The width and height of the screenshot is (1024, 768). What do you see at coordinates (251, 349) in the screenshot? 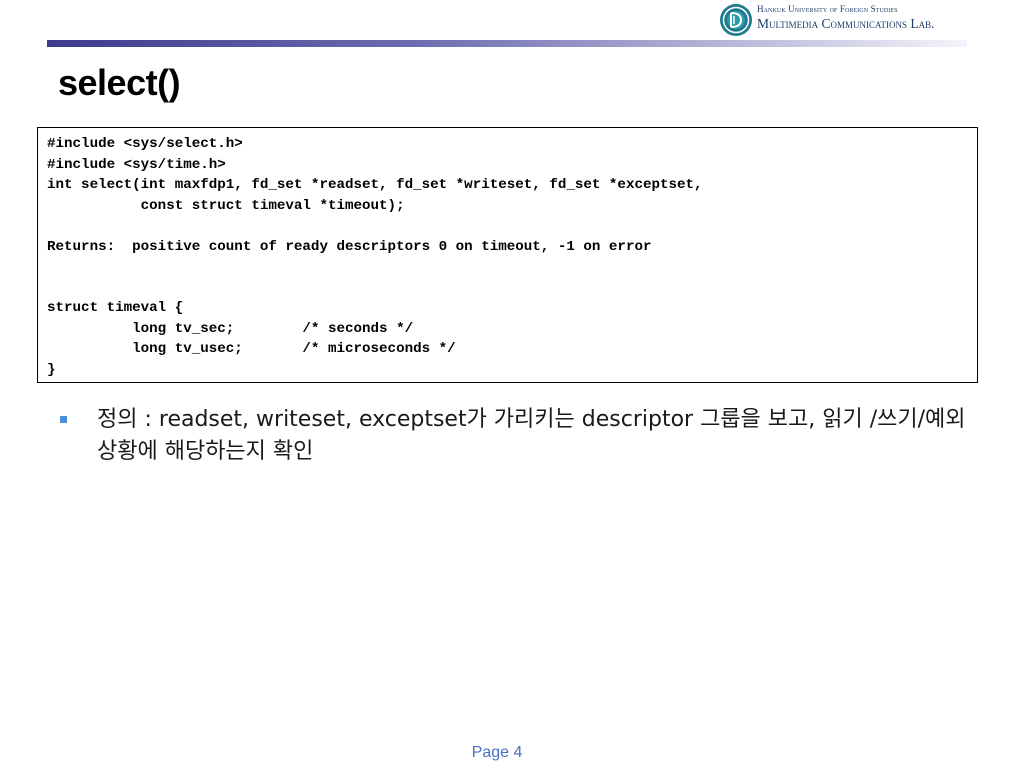
I see `code-line: long tv_usec; /* microseconds */` at bounding box center [251, 349].